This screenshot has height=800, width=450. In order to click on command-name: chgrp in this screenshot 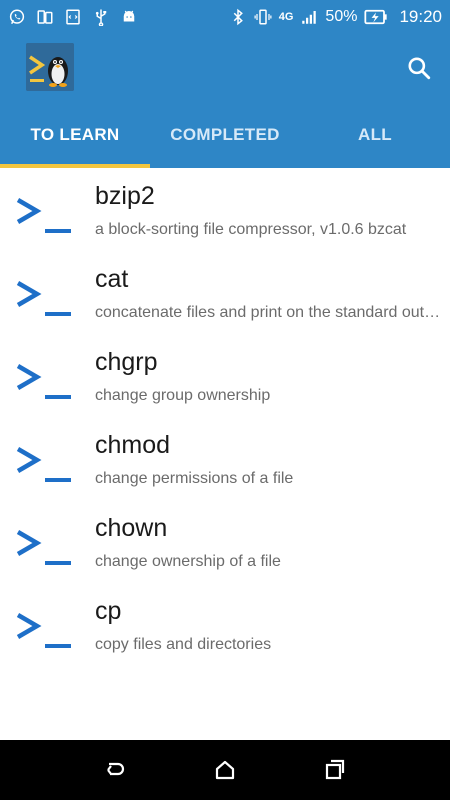, I will do `click(126, 362)`.